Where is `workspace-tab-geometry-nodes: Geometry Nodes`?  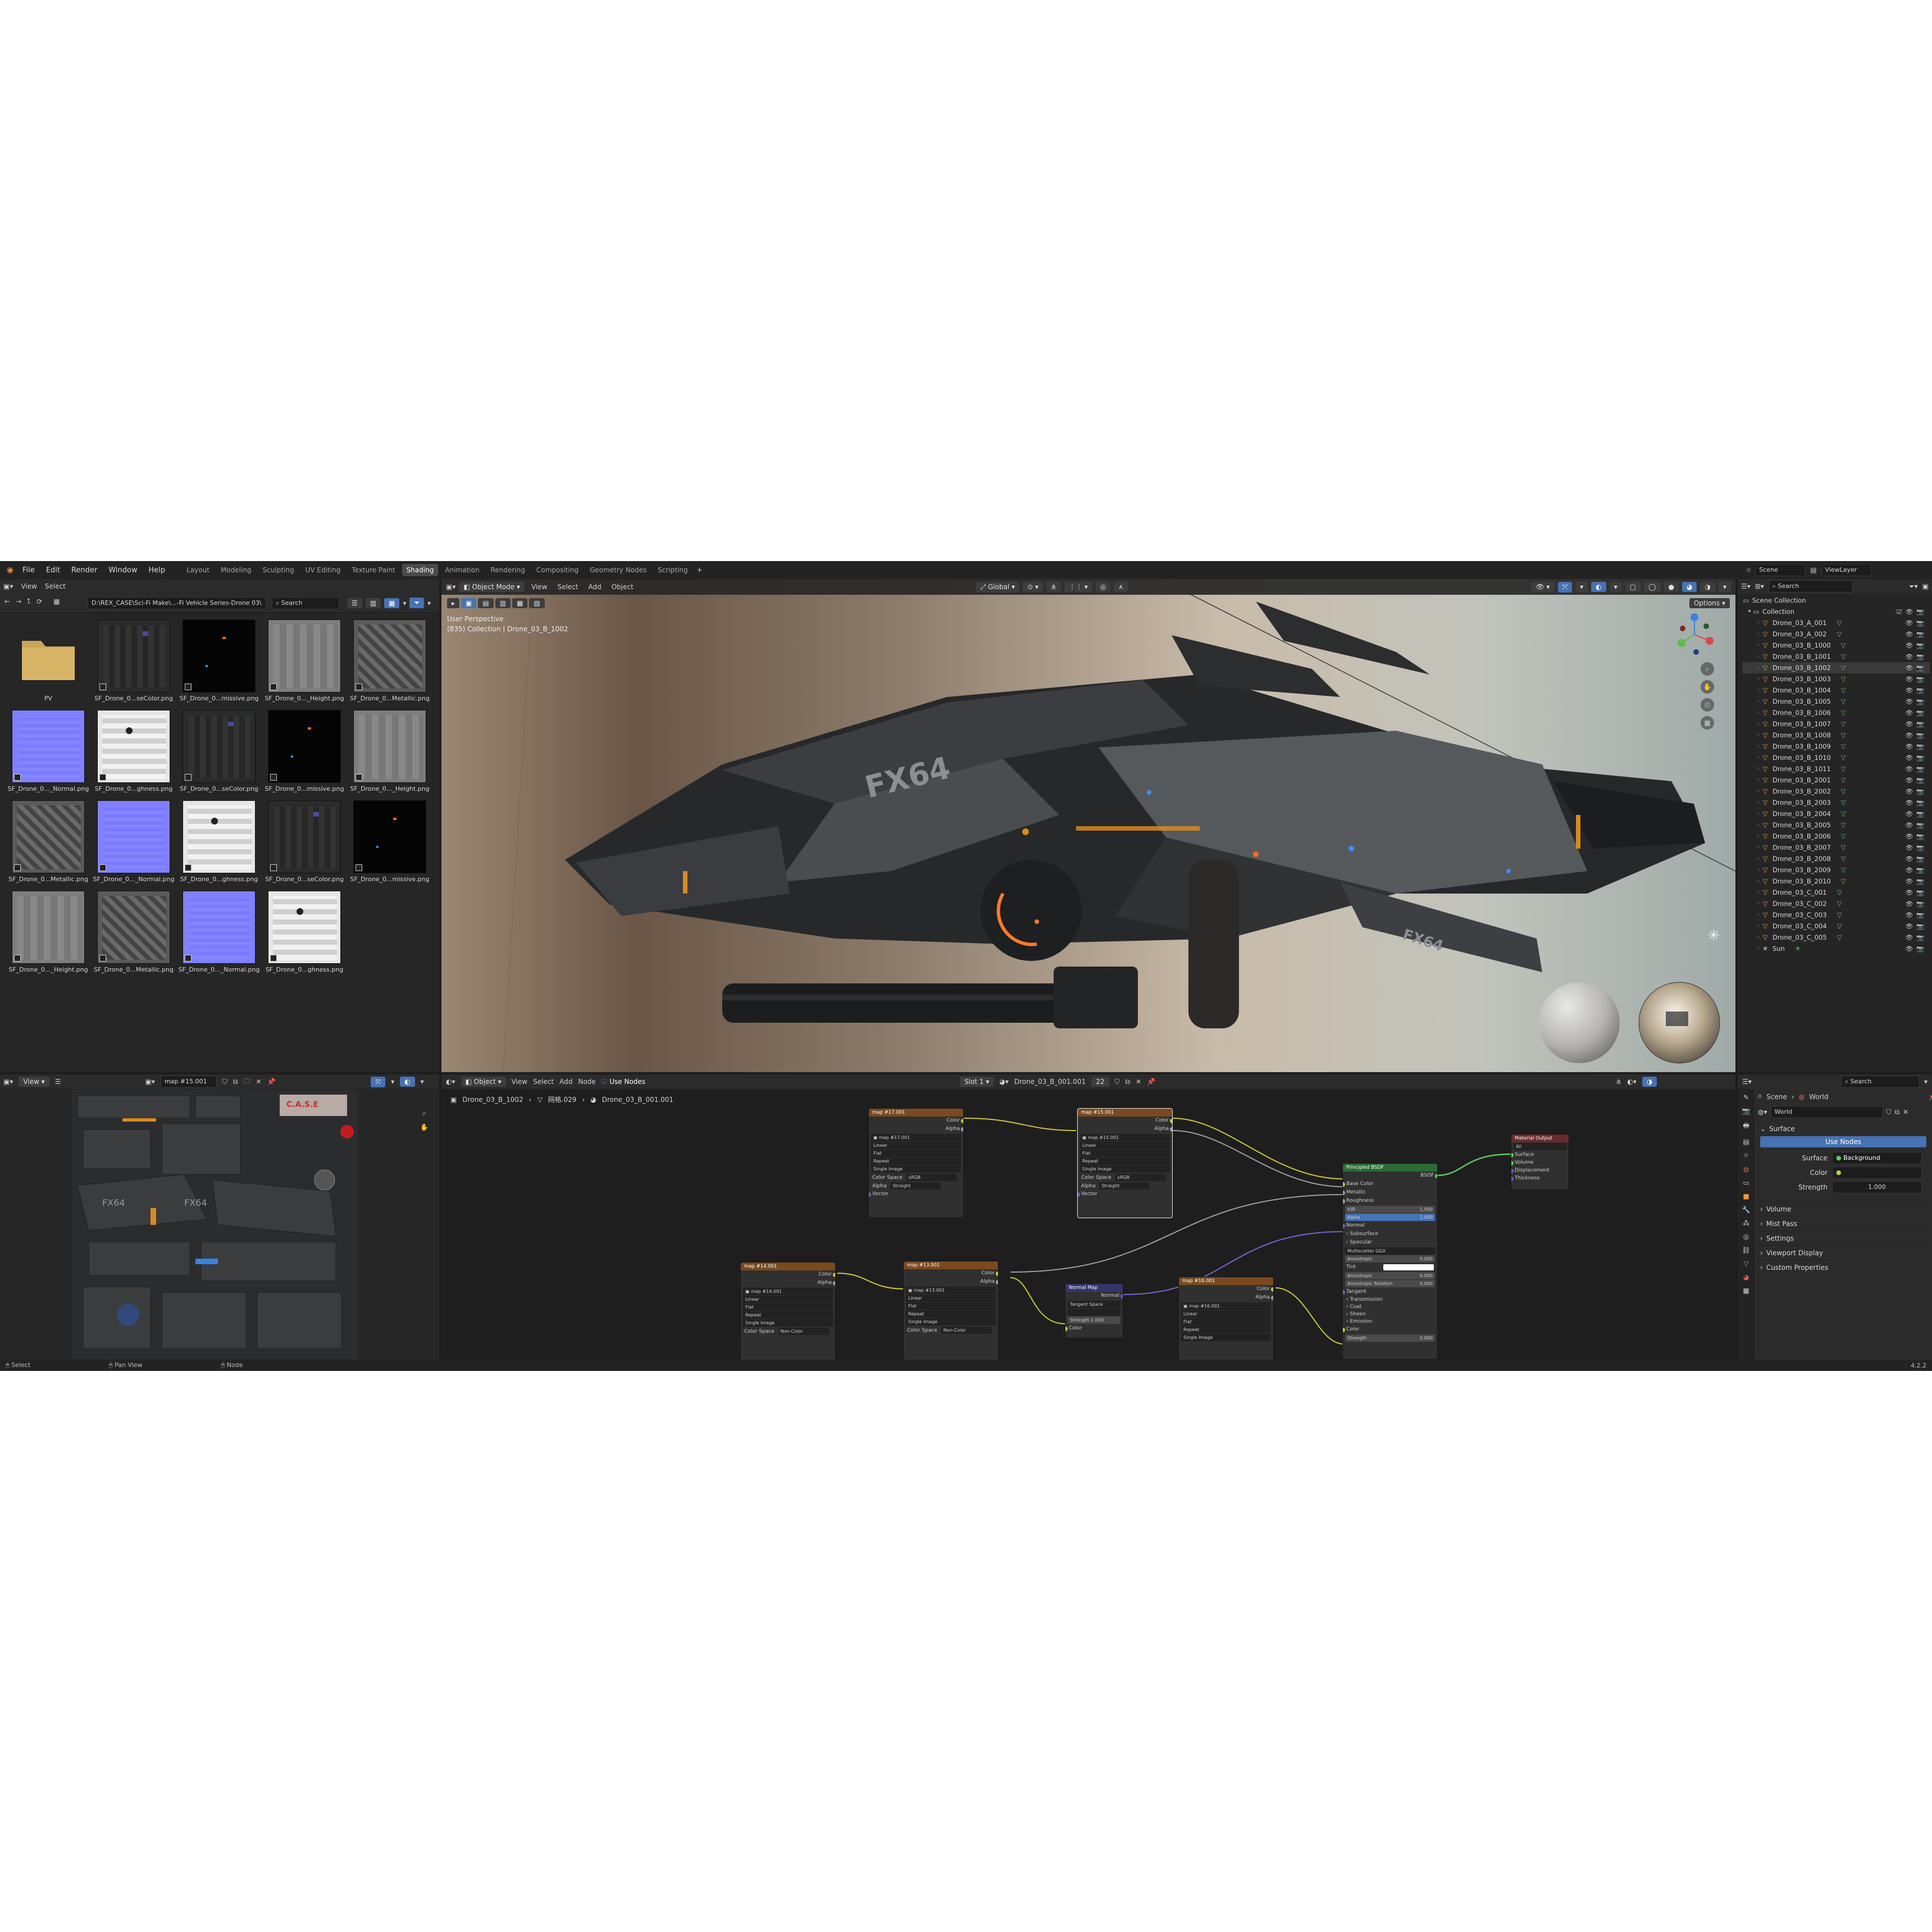
workspace-tab-geometry-nodes: Geometry Nodes is located at coordinates (618, 570).